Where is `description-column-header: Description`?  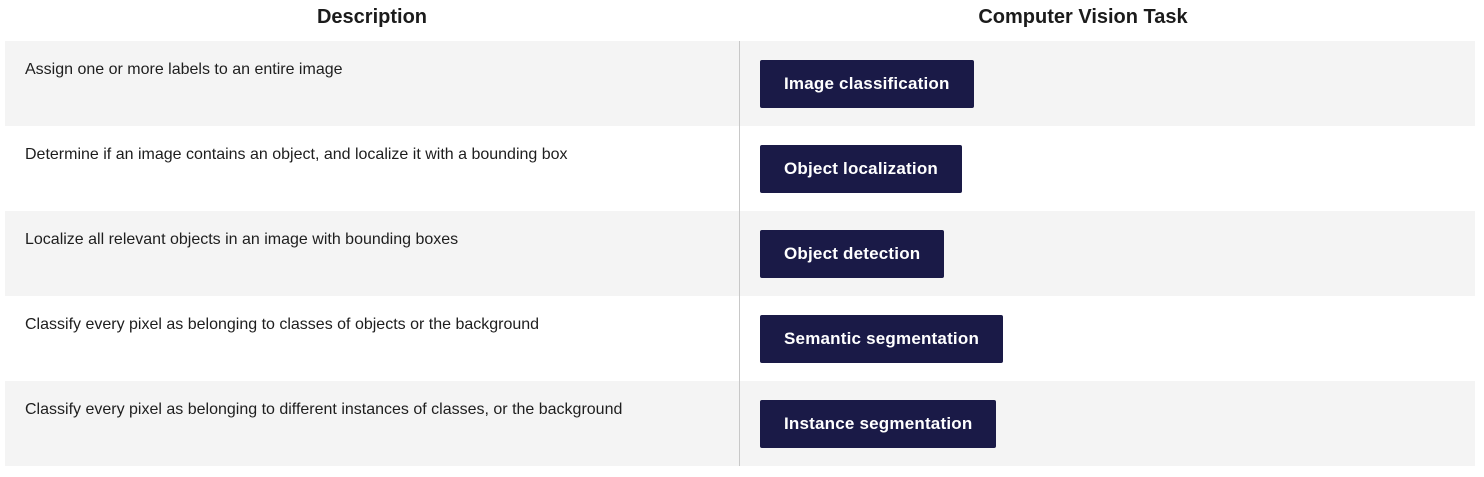
description-column-header: Description is located at coordinates (372, 17).